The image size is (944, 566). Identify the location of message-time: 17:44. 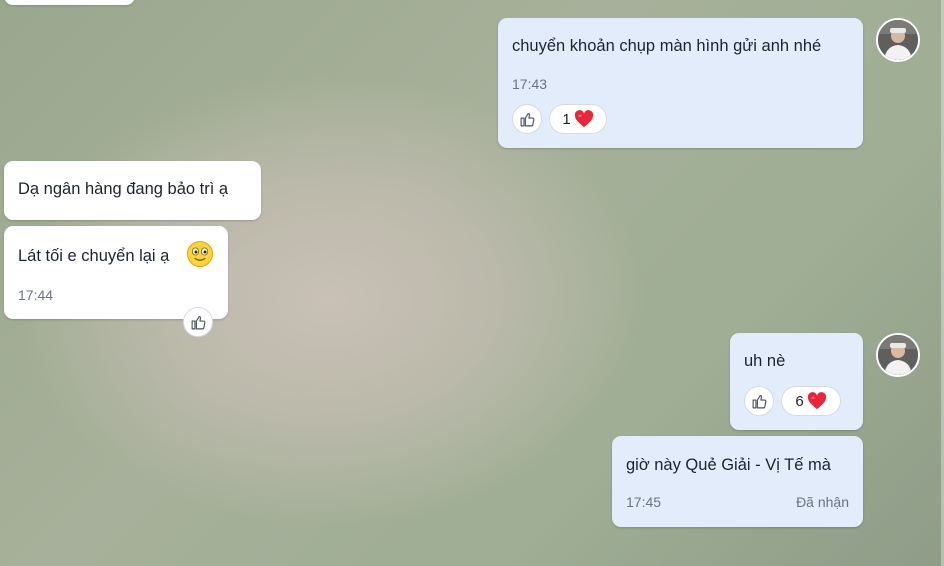
(36, 295).